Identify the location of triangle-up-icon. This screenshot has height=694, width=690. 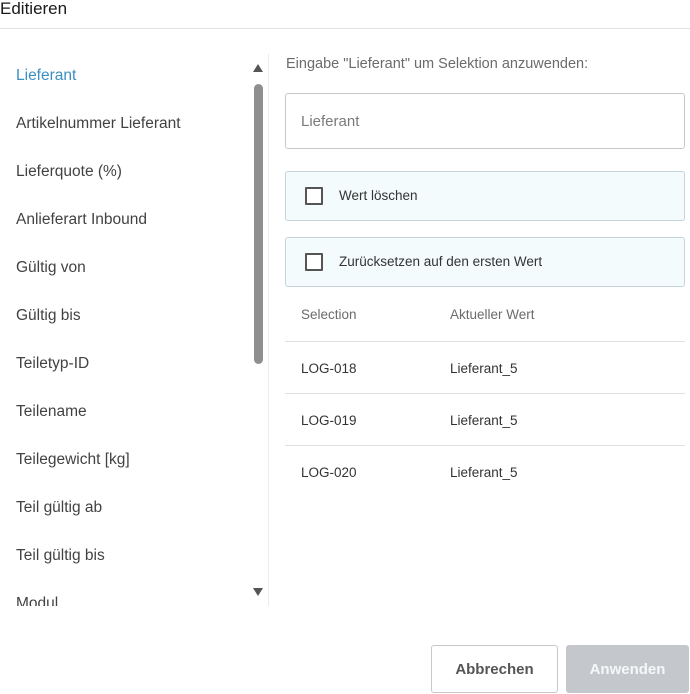
(258, 68).